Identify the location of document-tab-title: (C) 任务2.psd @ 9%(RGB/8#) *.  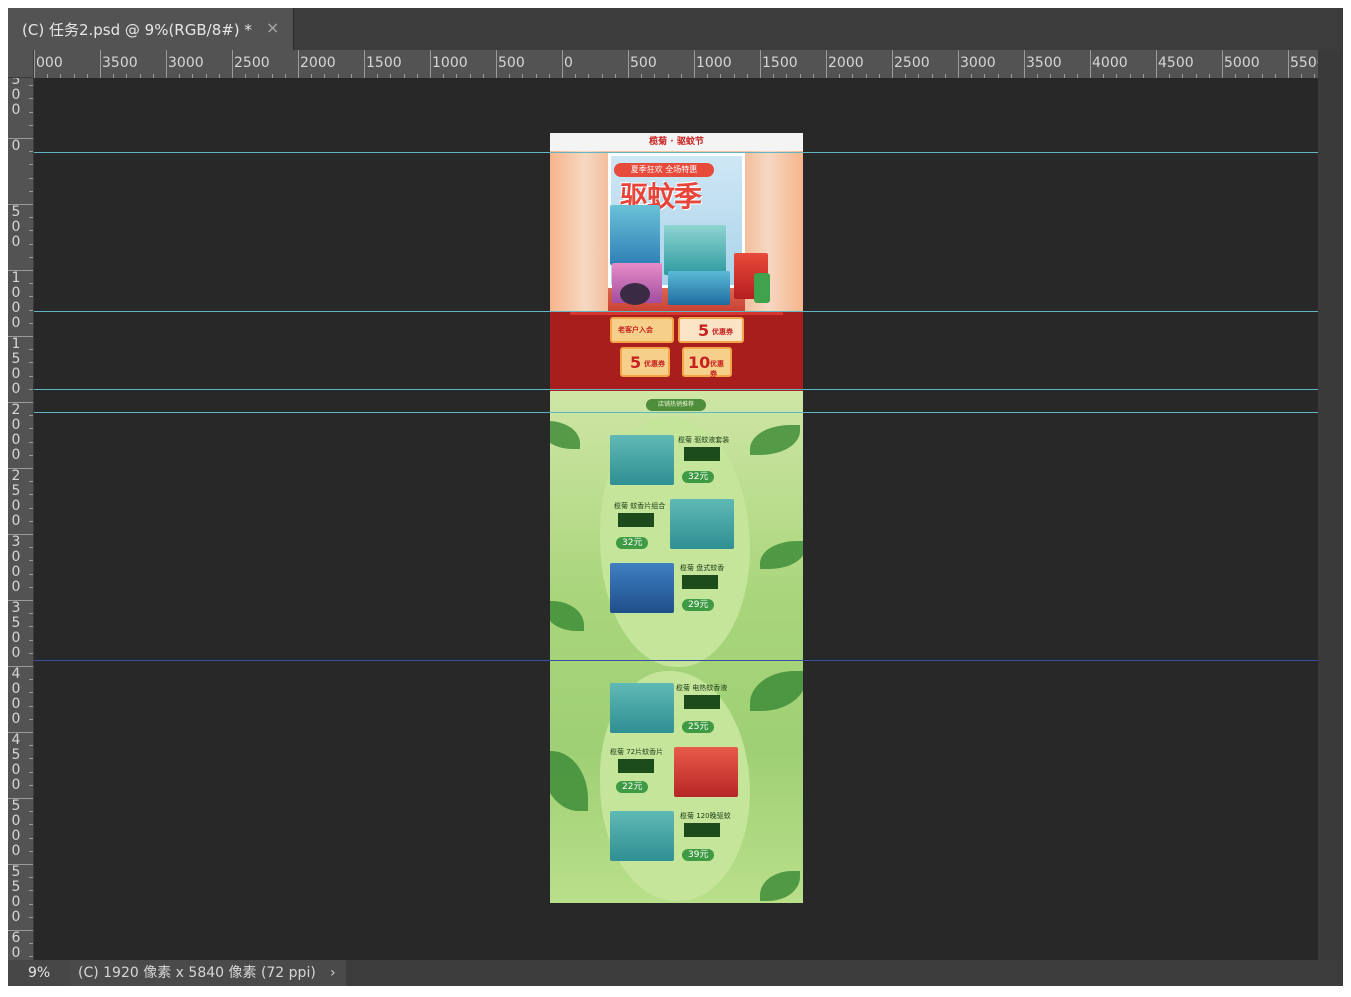
(137, 30).